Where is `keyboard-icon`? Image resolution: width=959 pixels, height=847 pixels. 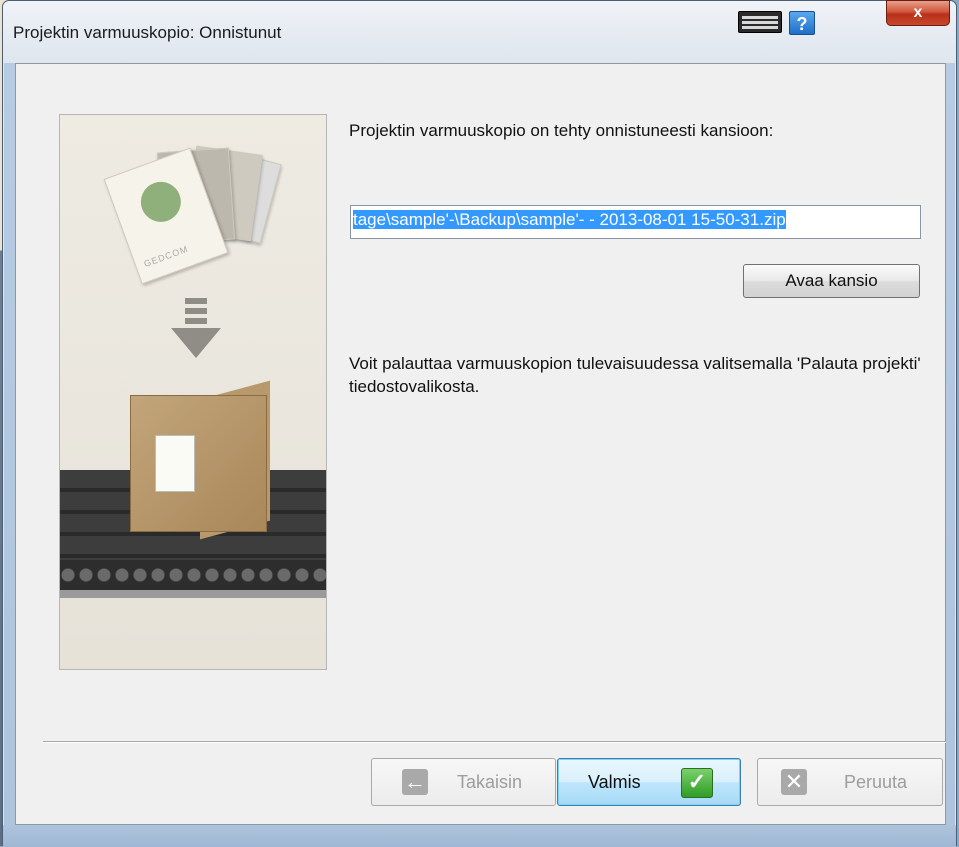
keyboard-icon is located at coordinates (760, 22).